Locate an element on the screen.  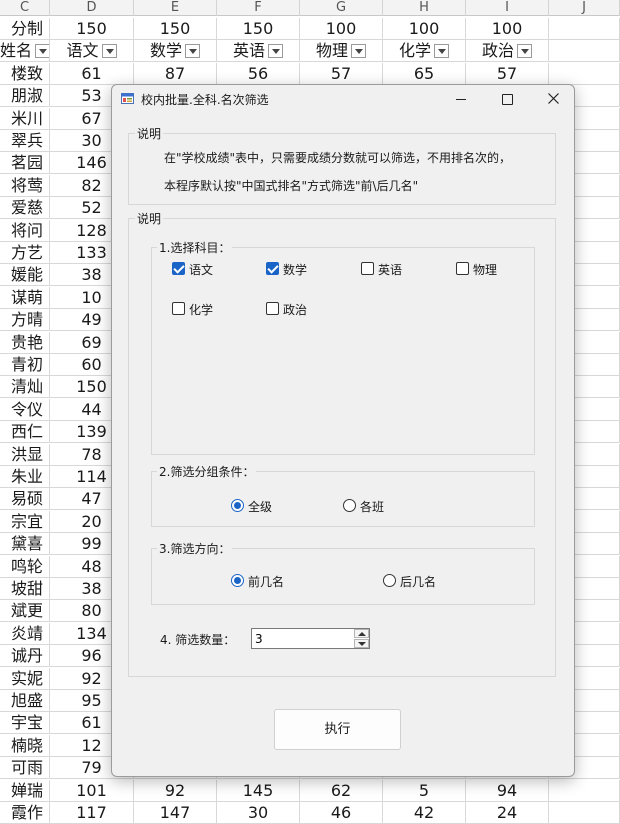
table-cell: 媛能 is located at coordinates (25, 275).